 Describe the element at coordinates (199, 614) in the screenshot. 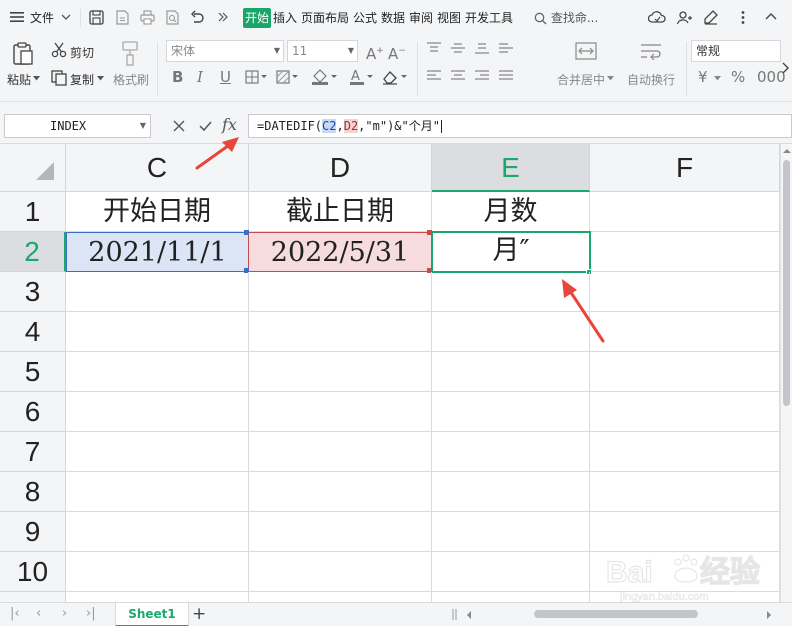

I see `add-sheet-button: +` at that location.